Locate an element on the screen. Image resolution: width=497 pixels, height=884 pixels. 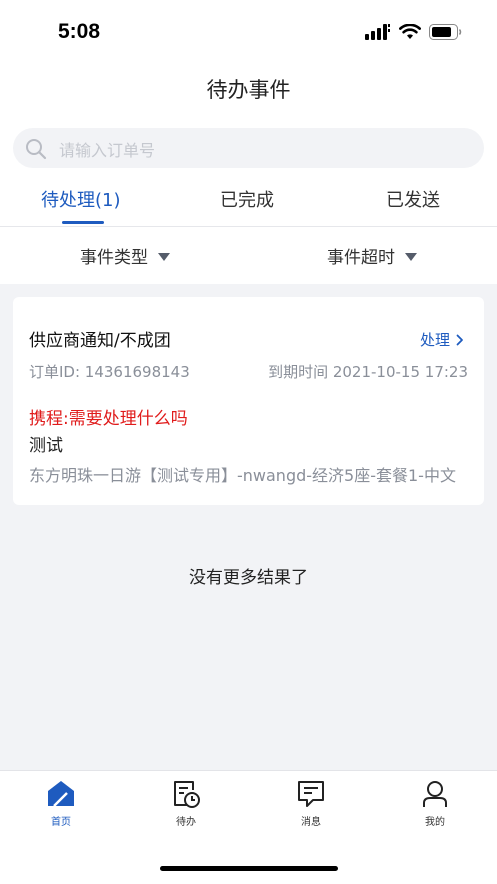
search-icon is located at coordinates (36, 149).